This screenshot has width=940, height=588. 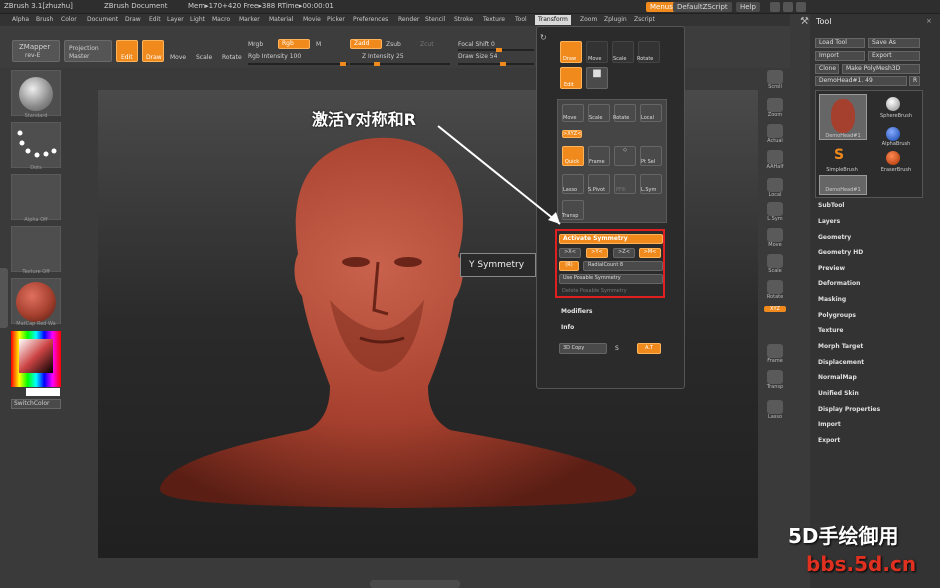 What do you see at coordinates (318, 44) in the screenshot?
I see `m-button: M` at bounding box center [318, 44].